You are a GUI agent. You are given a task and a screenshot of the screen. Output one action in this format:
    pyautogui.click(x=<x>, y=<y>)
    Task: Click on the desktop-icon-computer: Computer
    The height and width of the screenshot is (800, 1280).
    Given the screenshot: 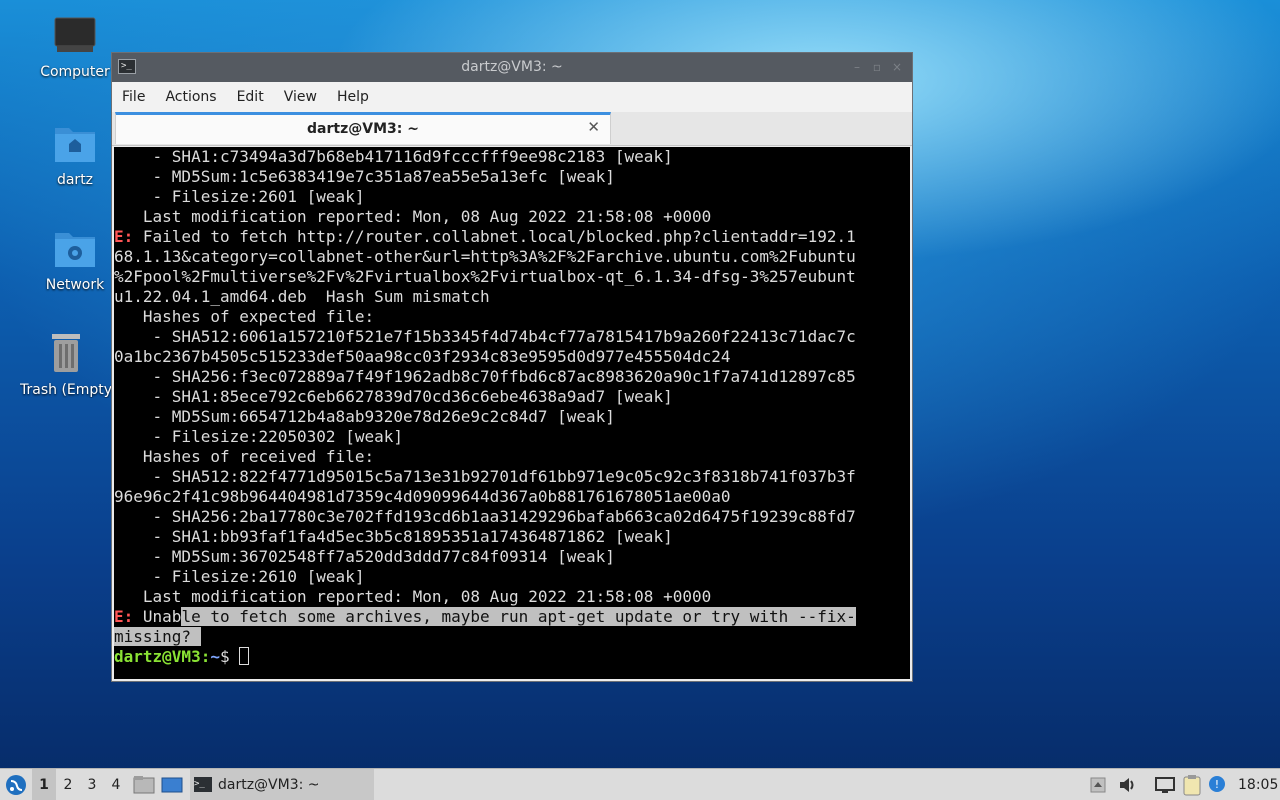 What is the action you would take?
    pyautogui.click(x=75, y=48)
    